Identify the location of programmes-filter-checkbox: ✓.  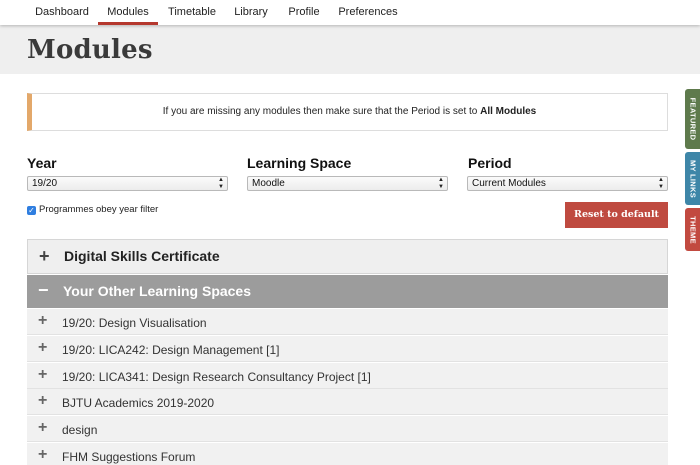
(31, 210).